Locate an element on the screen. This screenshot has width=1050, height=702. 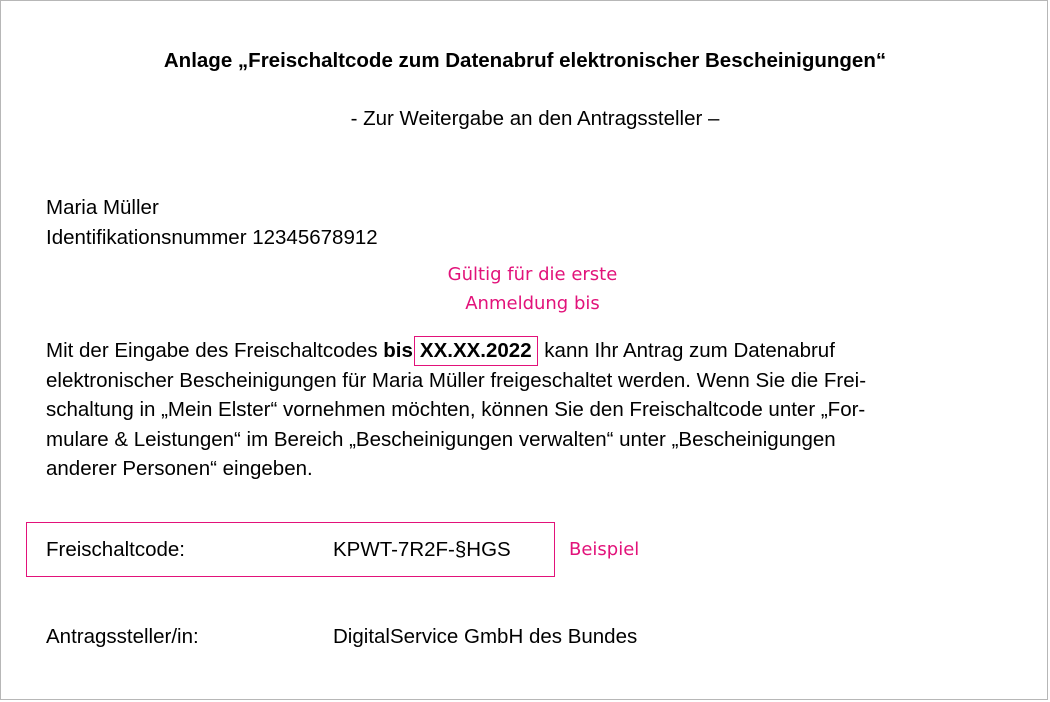
example-annotation: Beispiel is located at coordinates (604, 549).